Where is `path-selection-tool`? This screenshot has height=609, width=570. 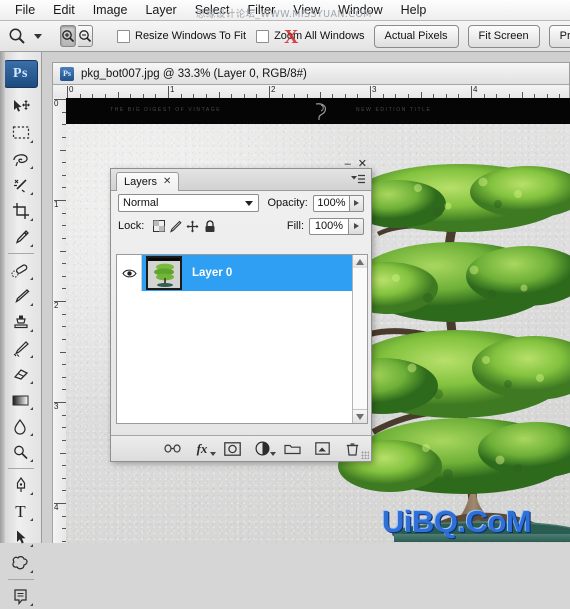
path-selection-tool is located at coordinates (21, 537).